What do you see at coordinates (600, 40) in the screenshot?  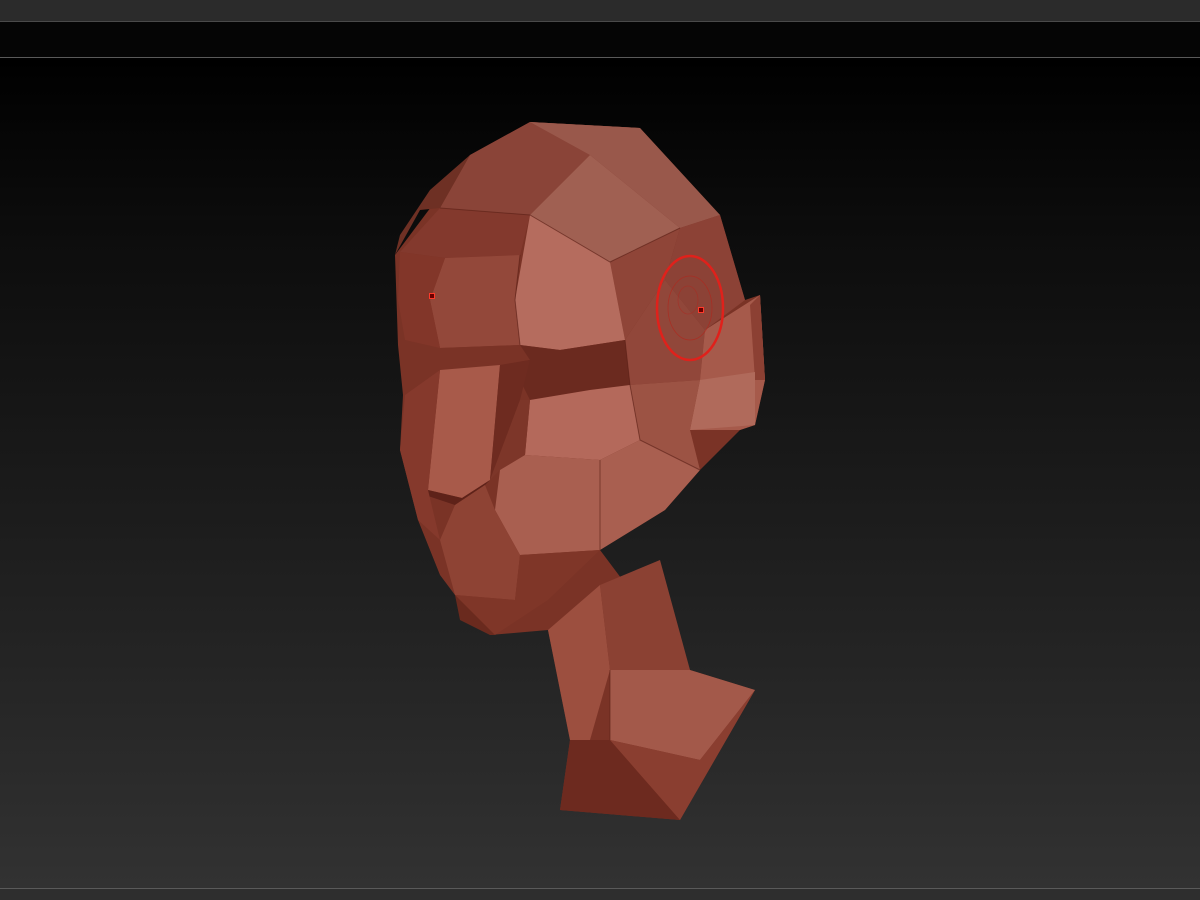 I see `toolbar-shelf` at bounding box center [600, 40].